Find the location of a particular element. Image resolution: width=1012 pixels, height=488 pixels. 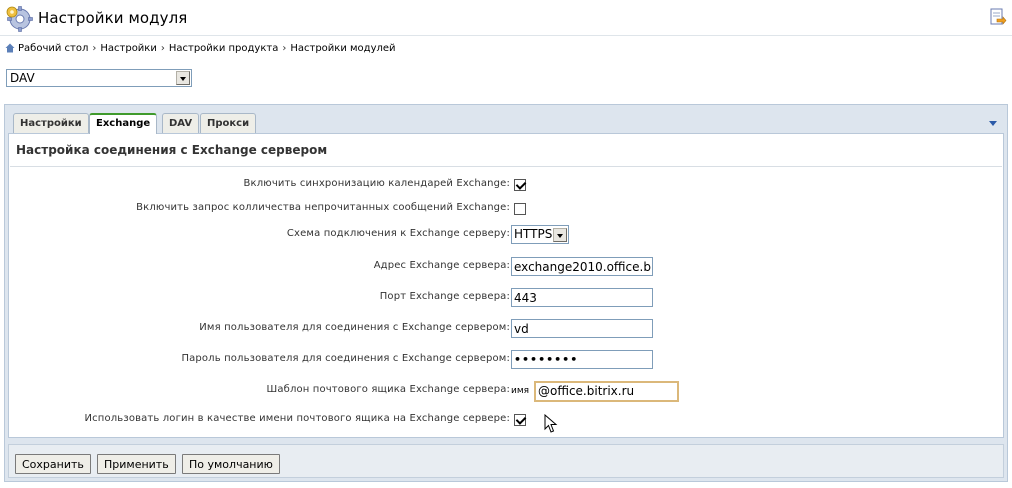

use-login-checkbox is located at coordinates (520, 420).